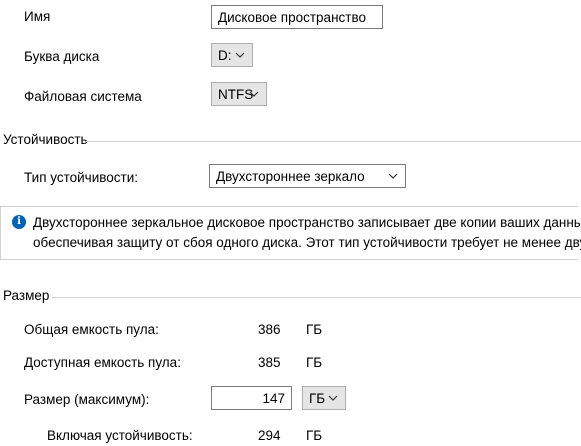 The image size is (581, 446). Describe the element at coordinates (333, 141) in the screenshot. I see `resiliency-divider` at that location.